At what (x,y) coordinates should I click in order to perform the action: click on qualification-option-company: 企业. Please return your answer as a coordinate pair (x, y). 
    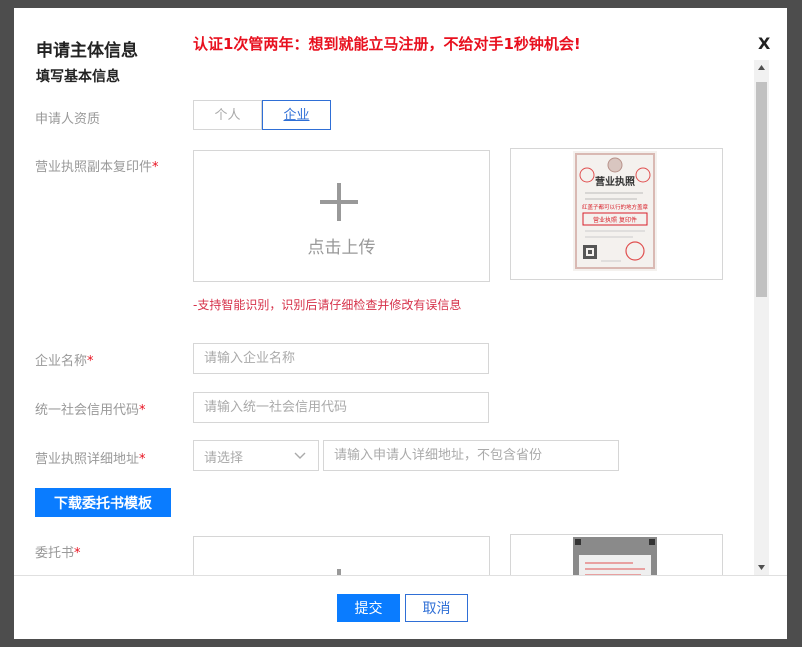
    Looking at the image, I should click on (296, 115).